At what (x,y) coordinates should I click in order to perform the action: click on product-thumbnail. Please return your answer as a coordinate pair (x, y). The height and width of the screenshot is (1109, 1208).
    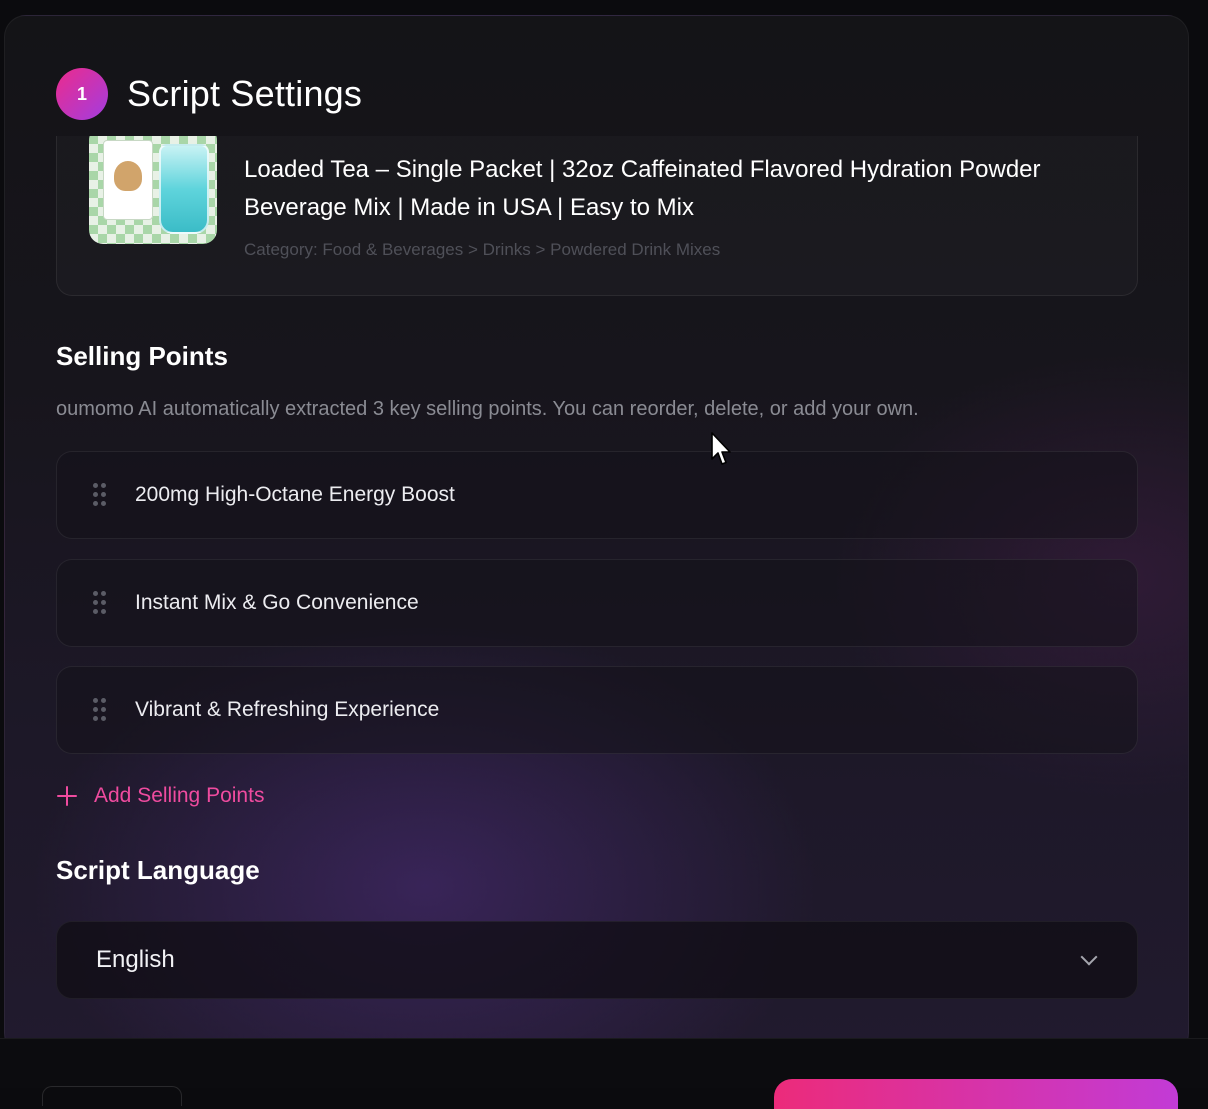
    Looking at the image, I should click on (153, 190).